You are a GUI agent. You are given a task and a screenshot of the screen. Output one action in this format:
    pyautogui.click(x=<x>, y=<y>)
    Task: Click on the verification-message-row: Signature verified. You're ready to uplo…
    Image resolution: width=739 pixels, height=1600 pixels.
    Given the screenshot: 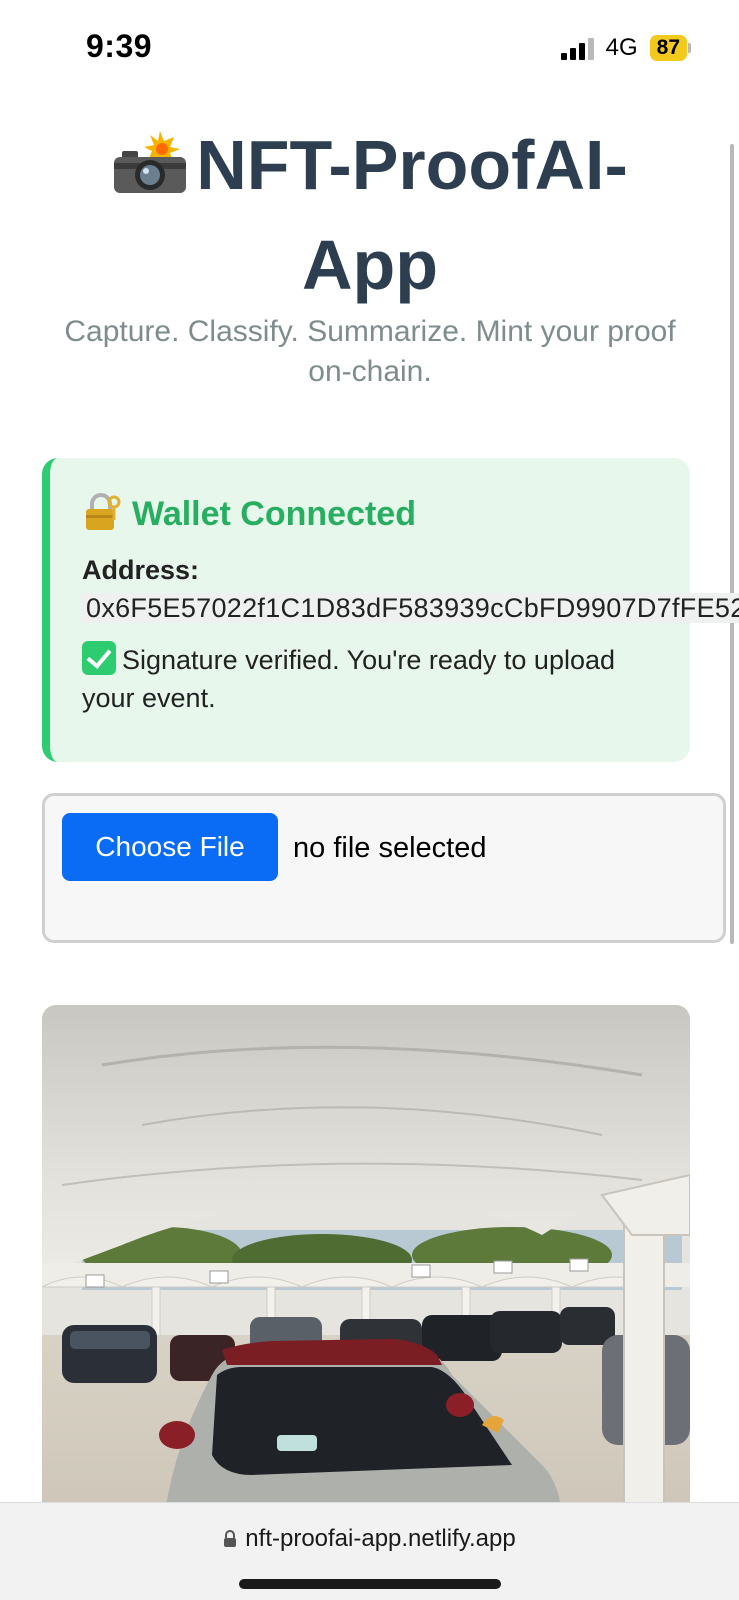 What is the action you would take?
    pyautogui.click(x=370, y=679)
    